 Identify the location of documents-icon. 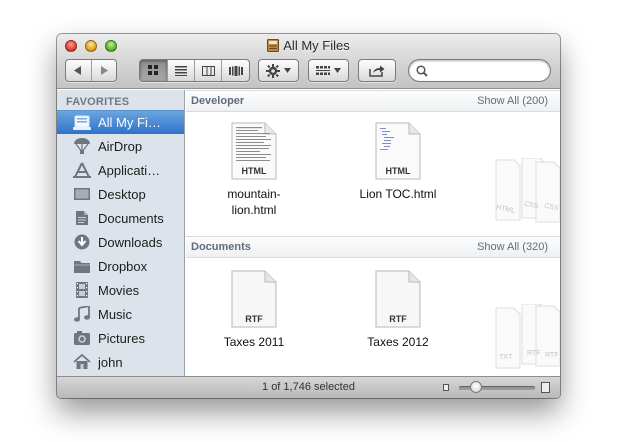
(82, 218).